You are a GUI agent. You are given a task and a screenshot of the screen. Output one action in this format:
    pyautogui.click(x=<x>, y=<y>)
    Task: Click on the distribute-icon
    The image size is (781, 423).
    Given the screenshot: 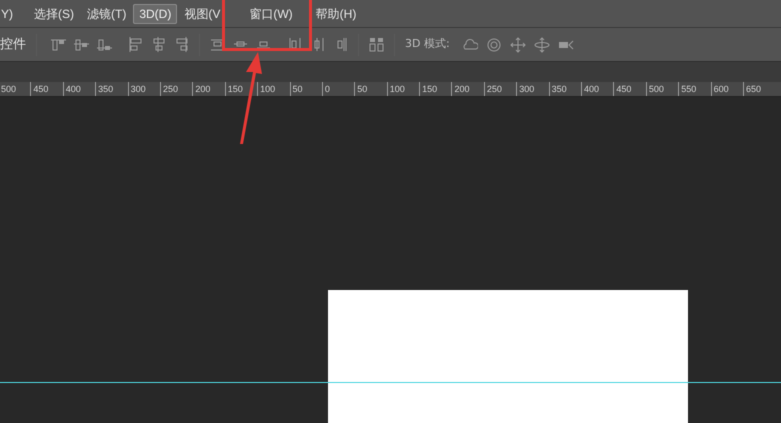 What is the action you would take?
    pyautogui.click(x=376, y=44)
    